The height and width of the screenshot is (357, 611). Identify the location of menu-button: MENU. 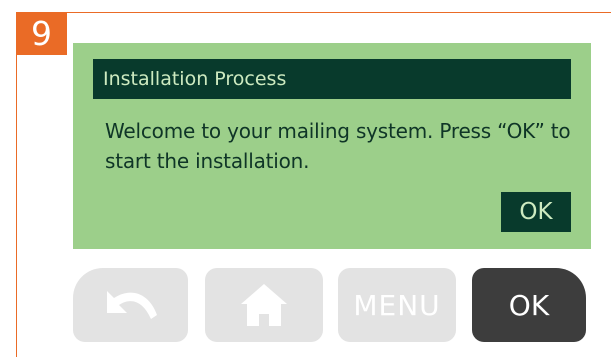
(397, 305).